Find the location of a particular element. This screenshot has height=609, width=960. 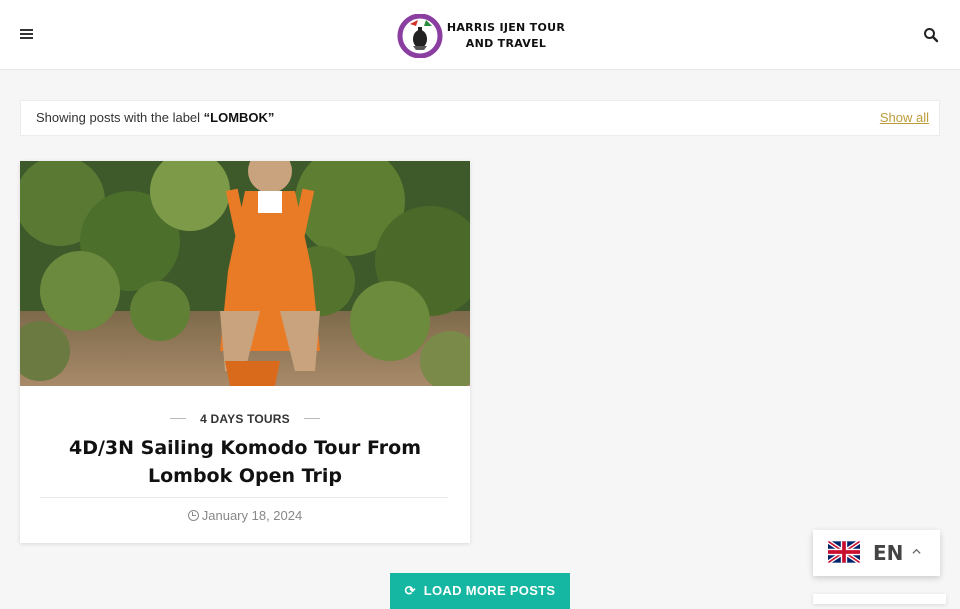

load-more-label: LOAD MORE POSTS is located at coordinates (489, 590).